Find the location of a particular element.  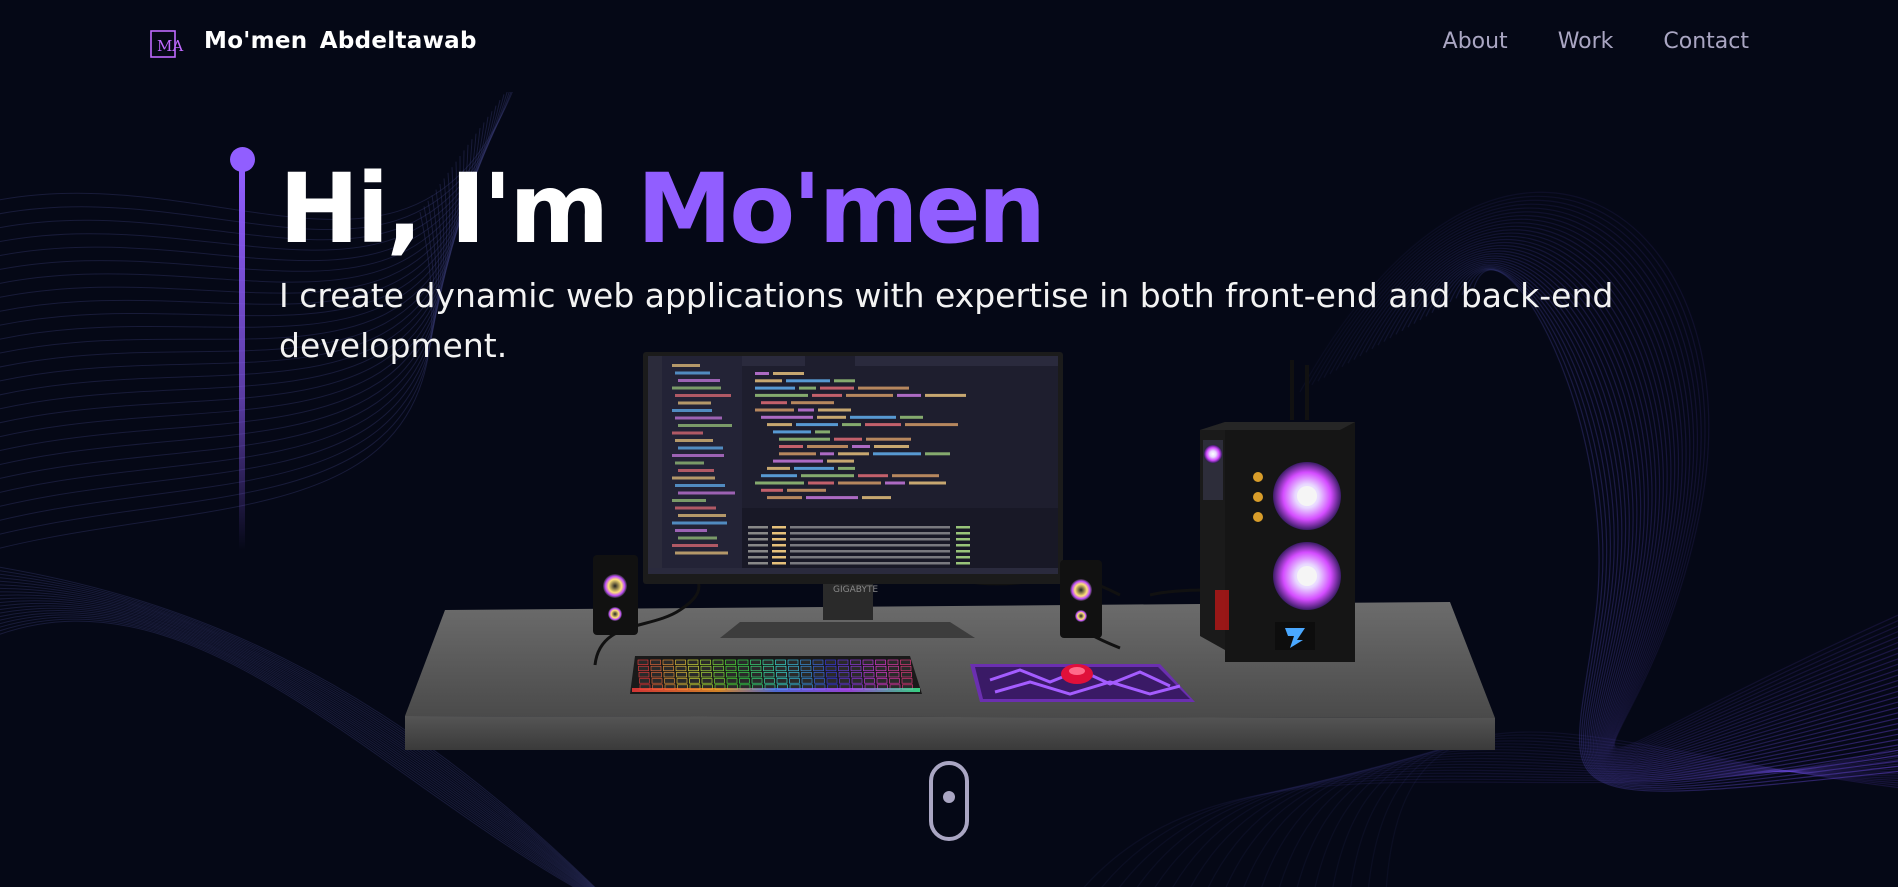

monitor-stand-base is located at coordinates (847, 630).